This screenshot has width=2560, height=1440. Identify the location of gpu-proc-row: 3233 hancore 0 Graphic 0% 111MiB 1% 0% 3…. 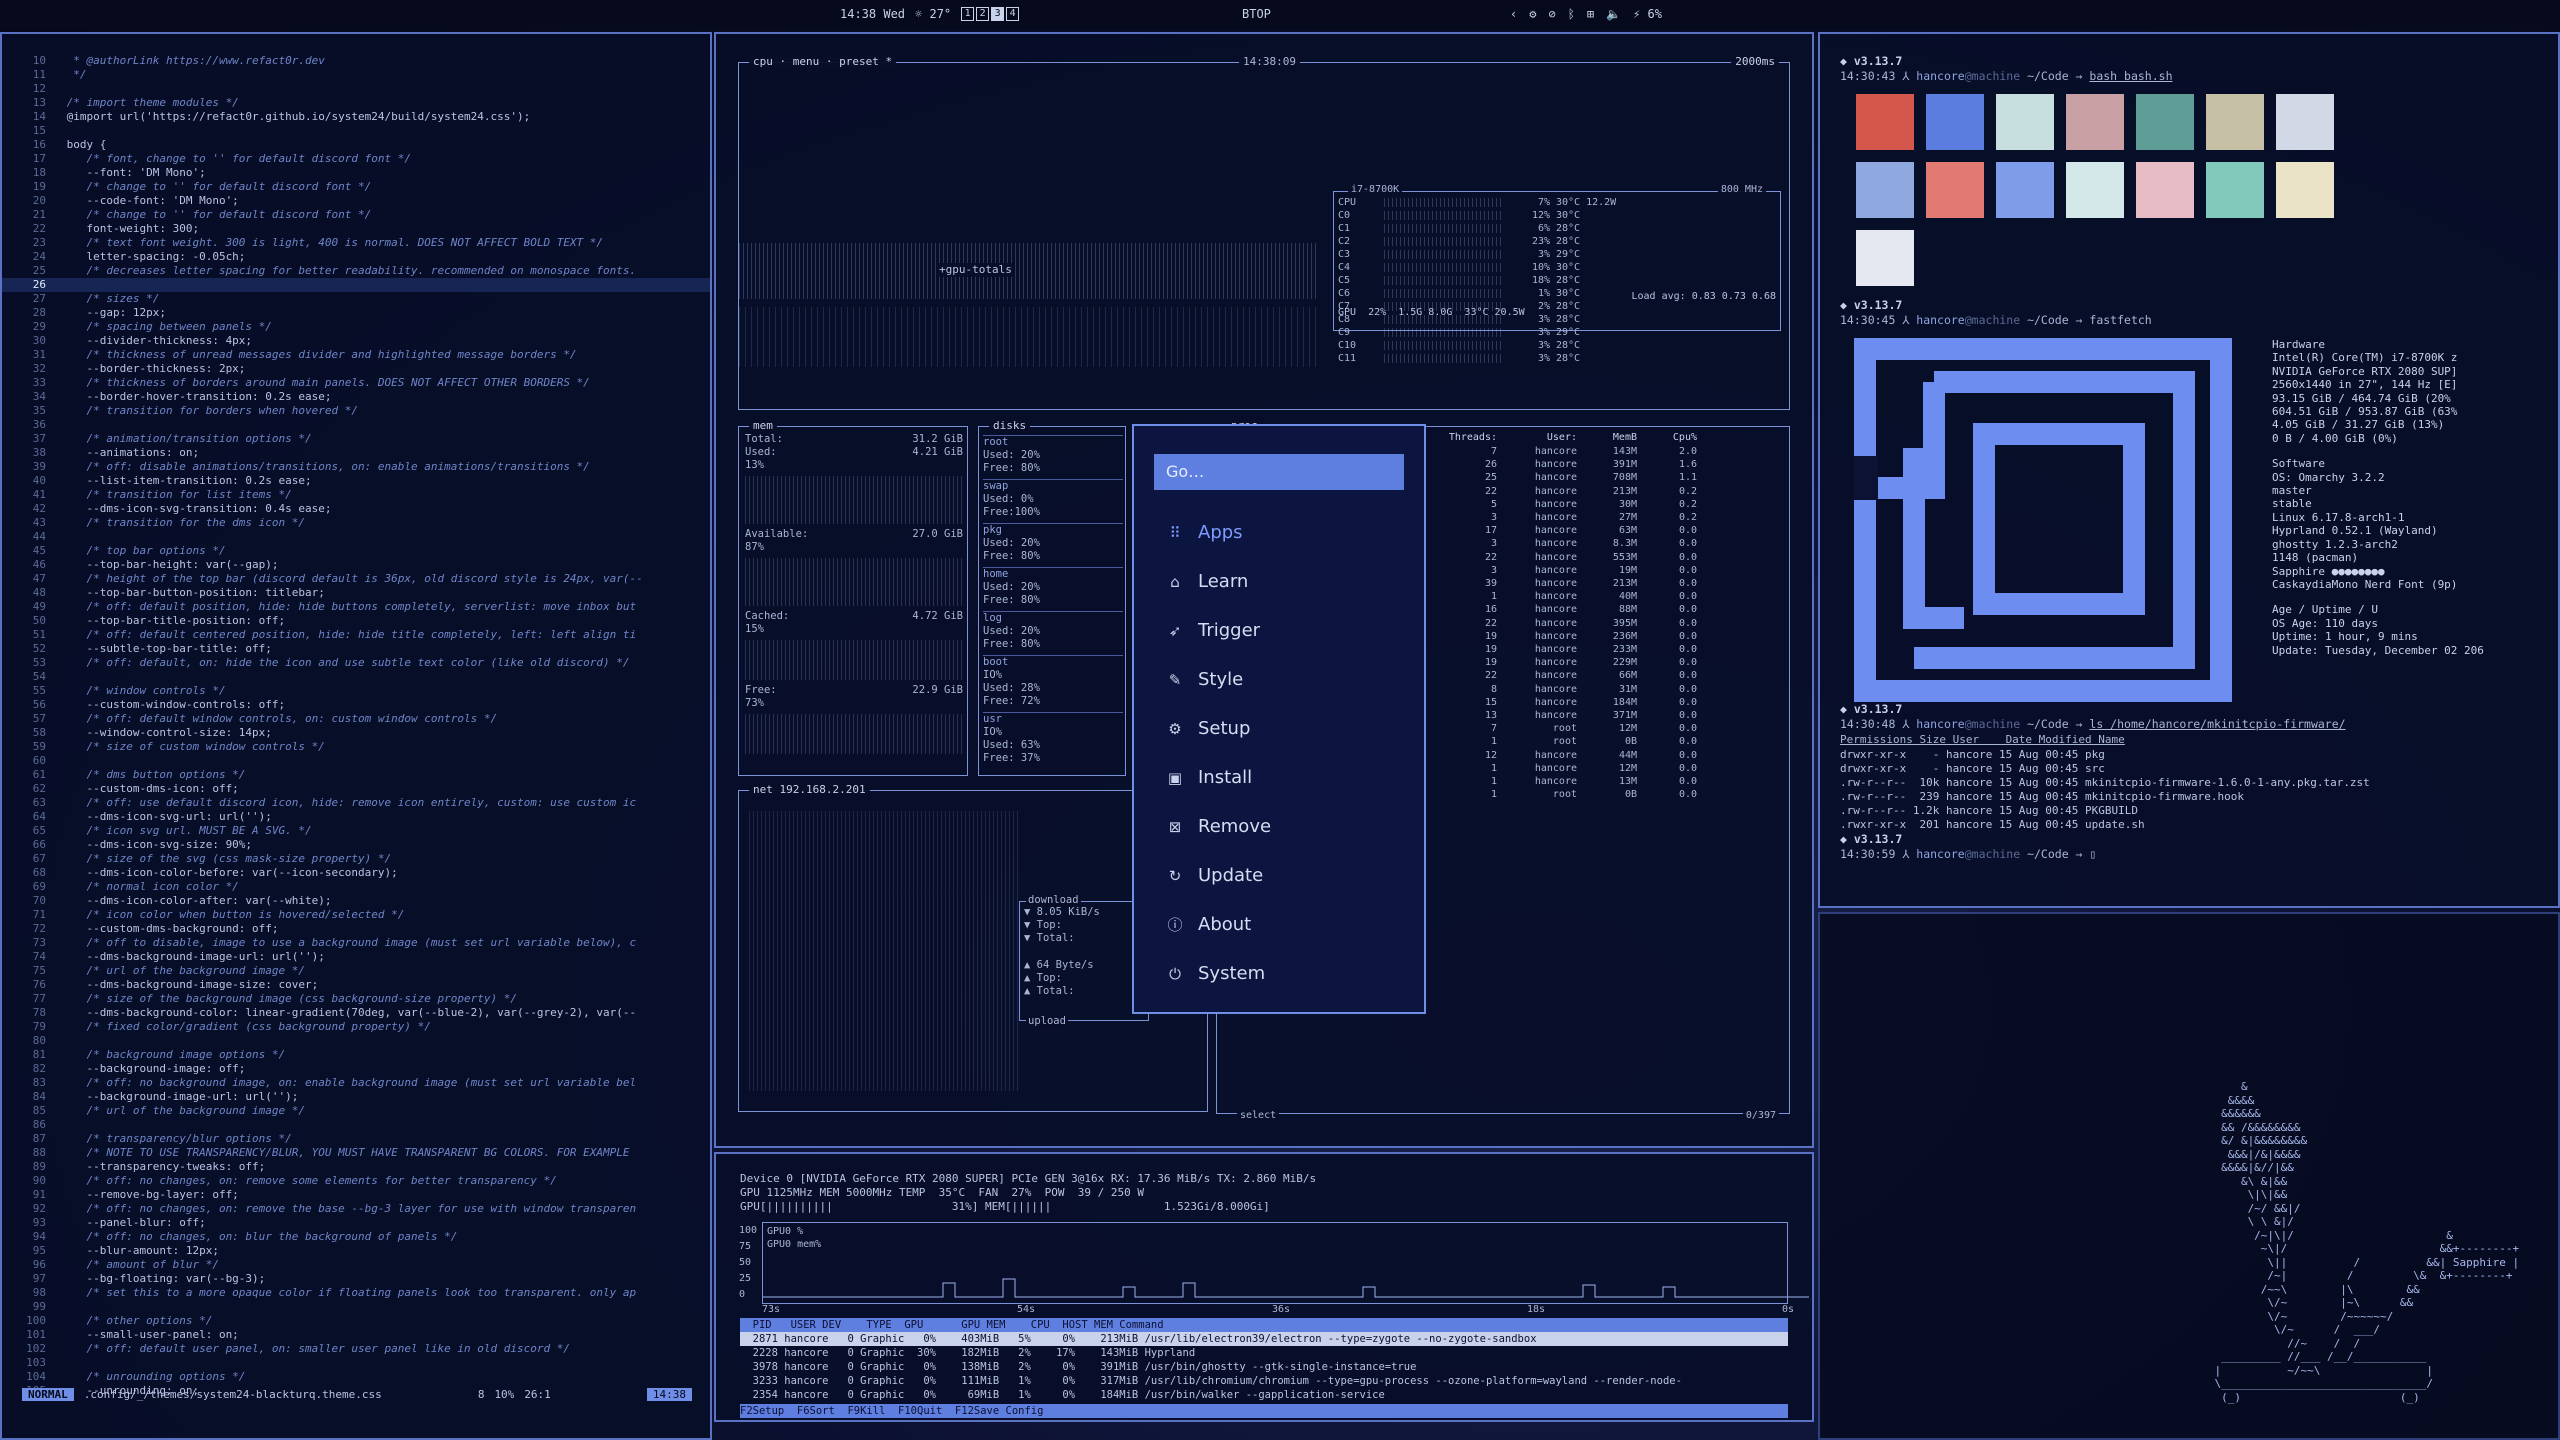
(1264, 1381).